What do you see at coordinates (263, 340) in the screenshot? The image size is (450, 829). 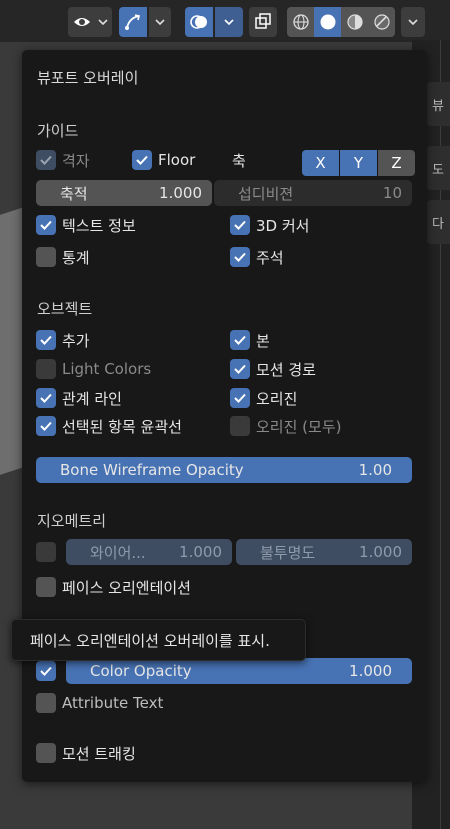 I see `bones-label: 본` at bounding box center [263, 340].